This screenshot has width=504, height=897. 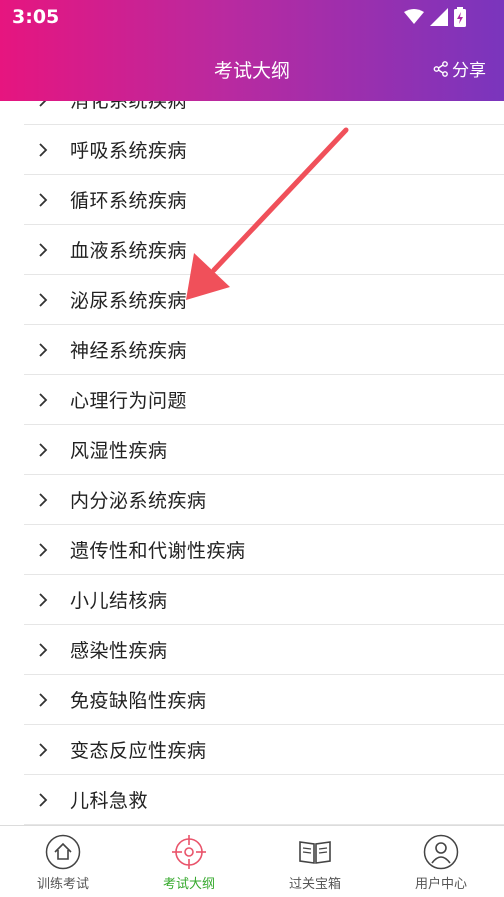 I want to click on title-bar: 考试大纲 分享, so click(x=252, y=67).